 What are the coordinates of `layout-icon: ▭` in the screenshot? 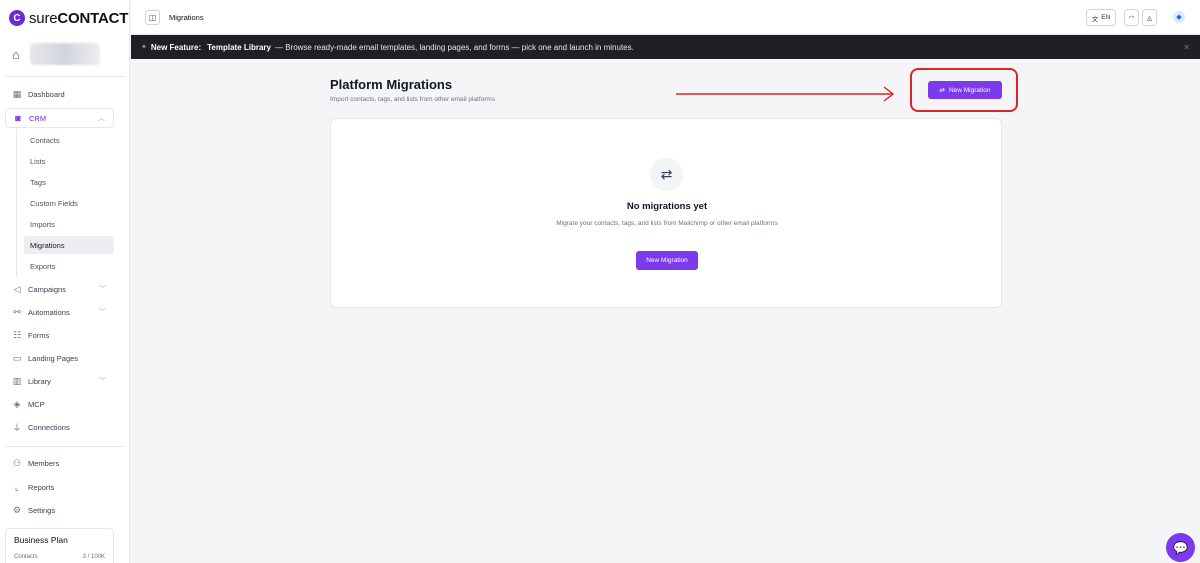 It's located at (17, 357).